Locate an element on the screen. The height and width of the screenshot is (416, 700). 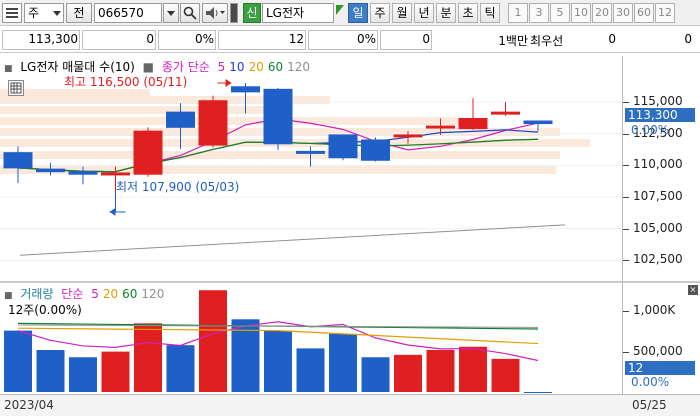
legend-stock-name: LG전자 매물대 수(10) is located at coordinates (77, 67).